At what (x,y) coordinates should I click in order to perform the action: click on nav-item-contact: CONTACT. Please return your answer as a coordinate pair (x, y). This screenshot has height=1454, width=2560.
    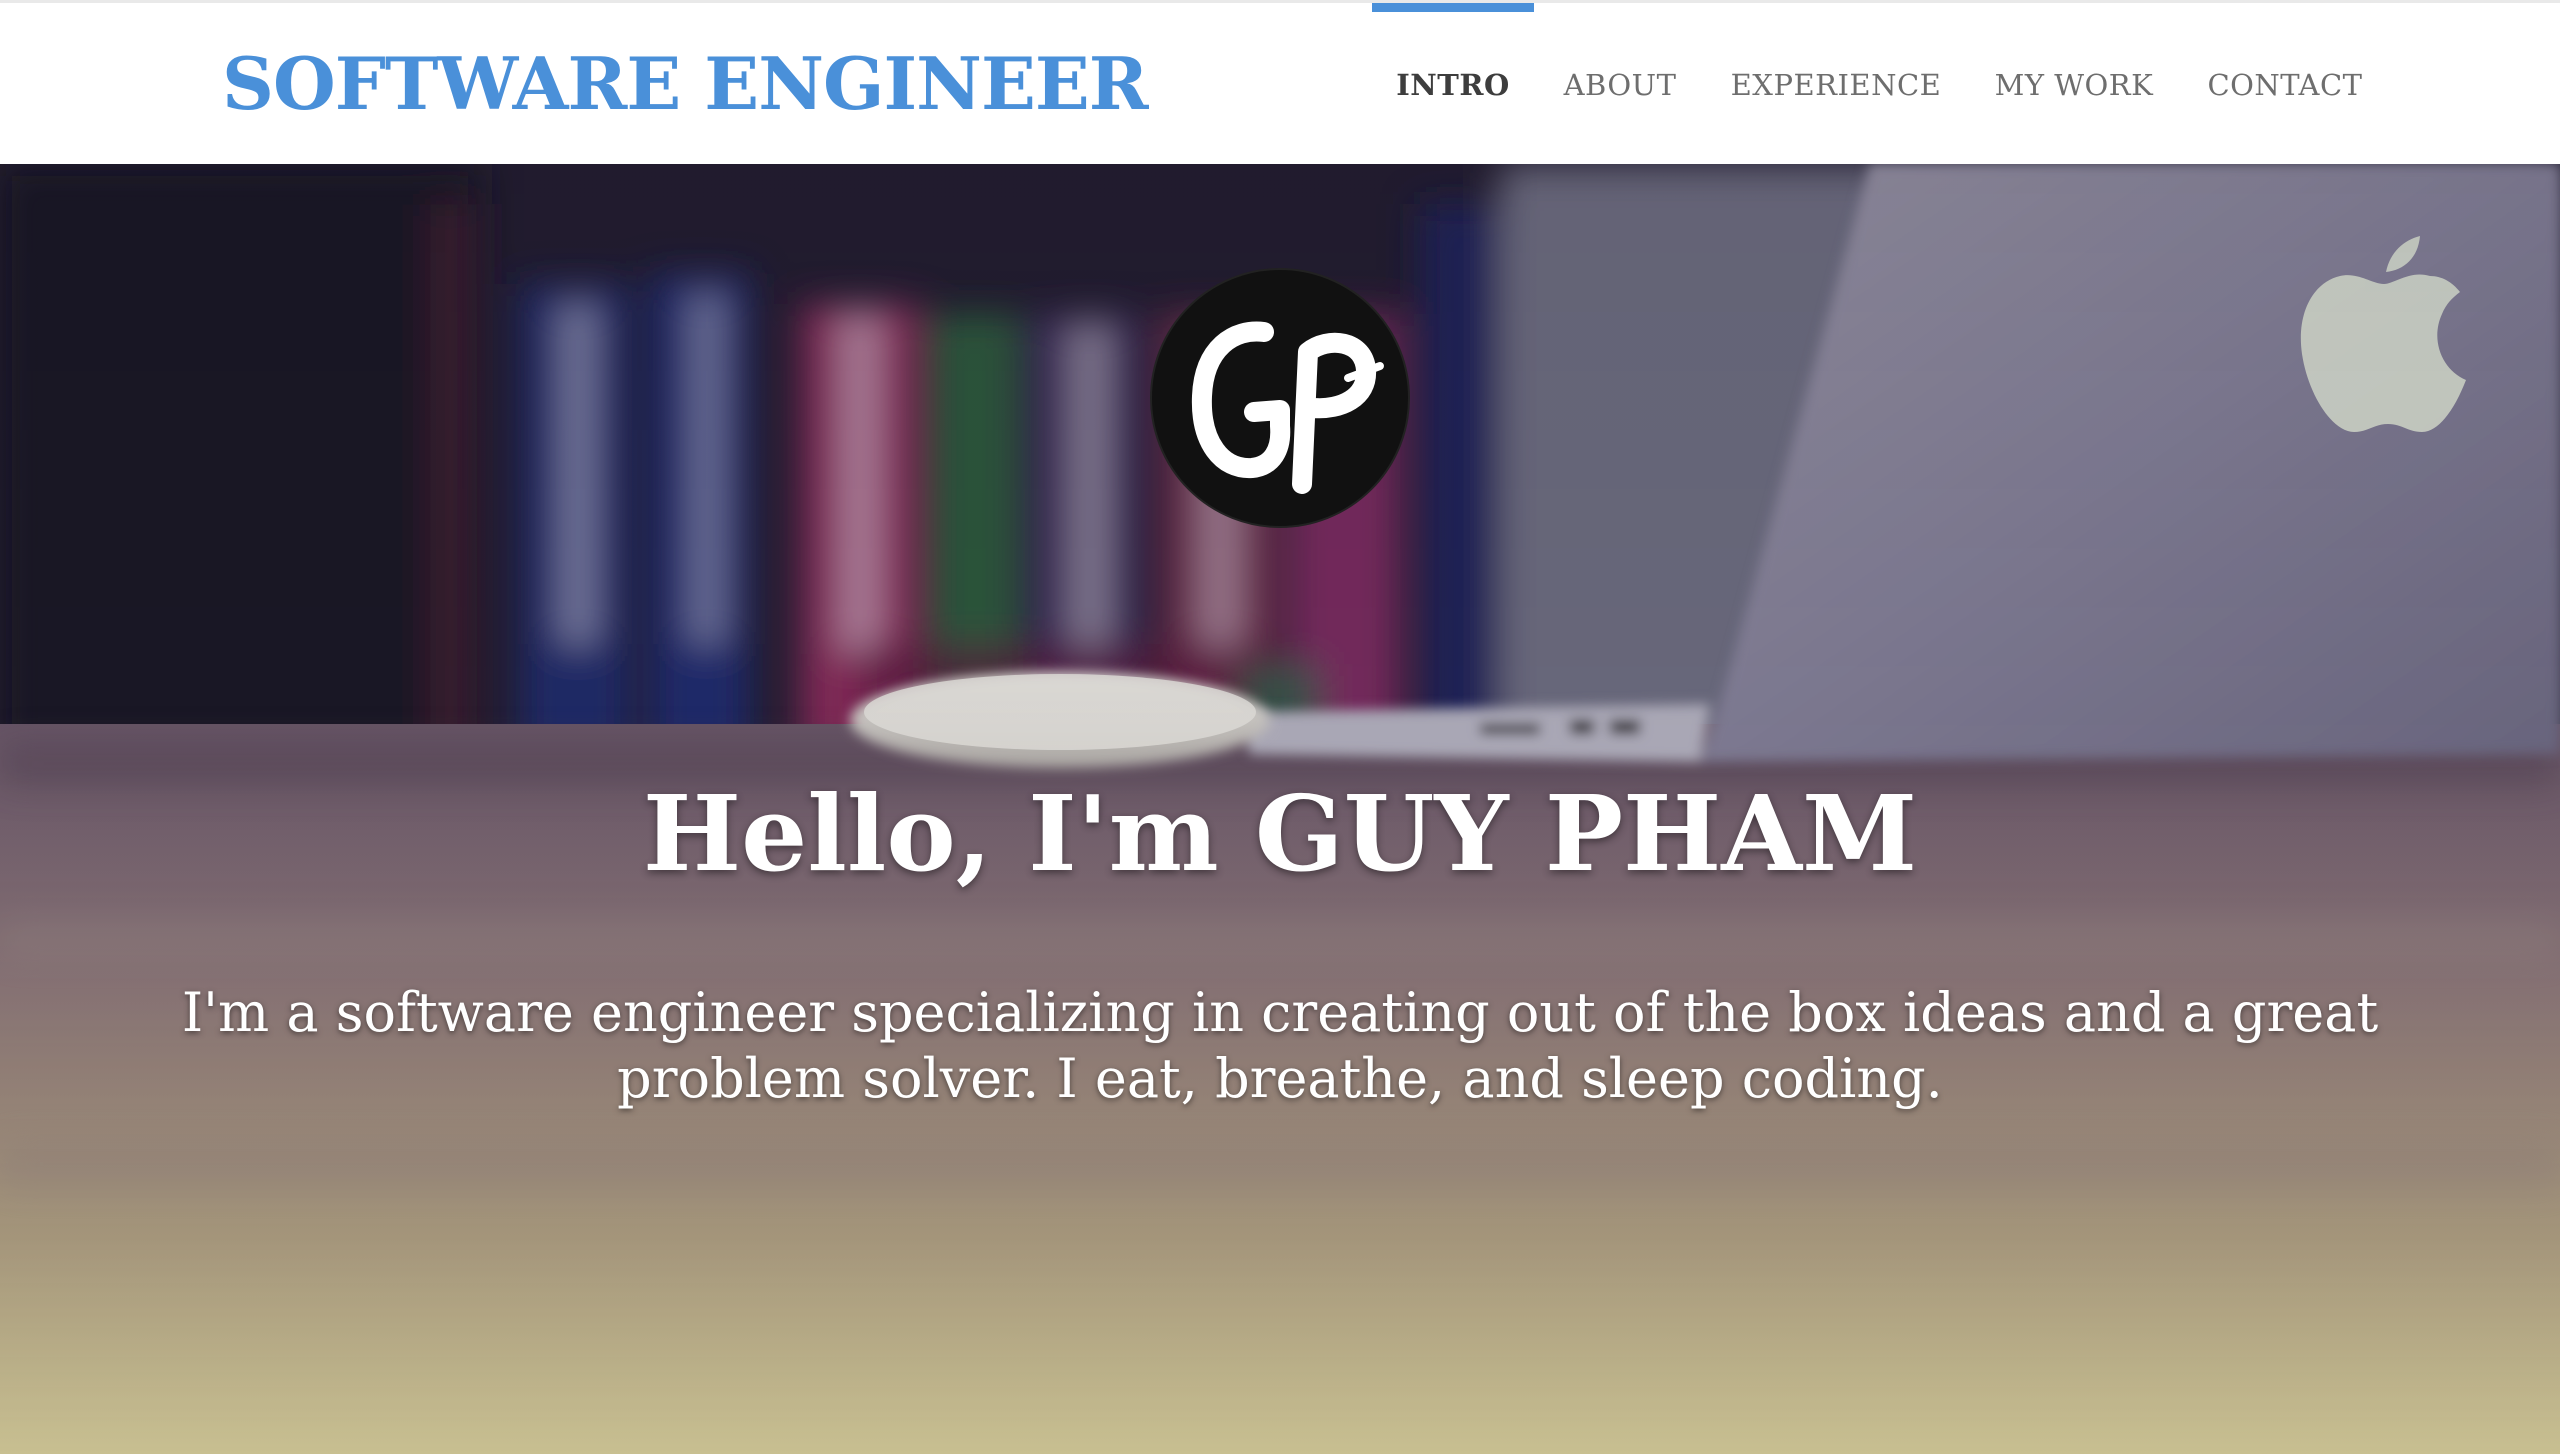
    Looking at the image, I should click on (2285, 85).